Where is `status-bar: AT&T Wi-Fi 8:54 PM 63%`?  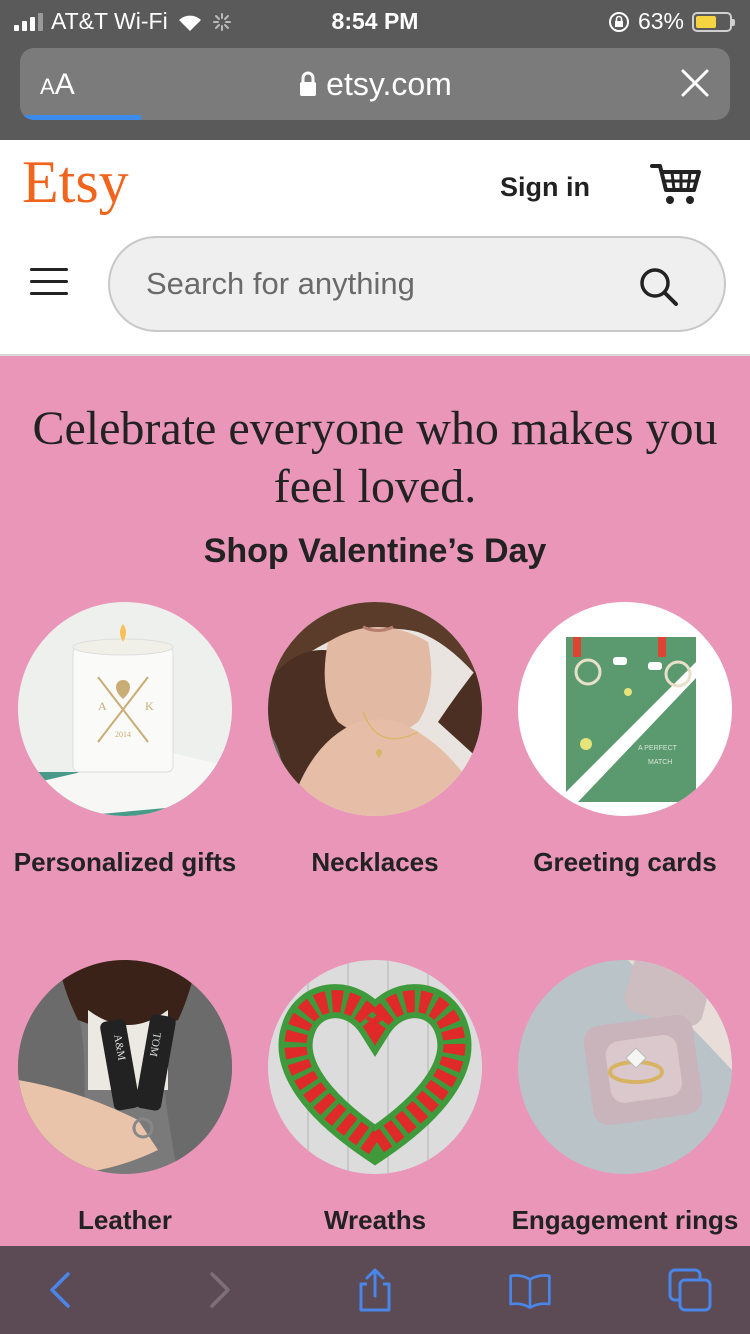 status-bar: AT&T Wi-Fi 8:54 PM 63% is located at coordinates (375, 20).